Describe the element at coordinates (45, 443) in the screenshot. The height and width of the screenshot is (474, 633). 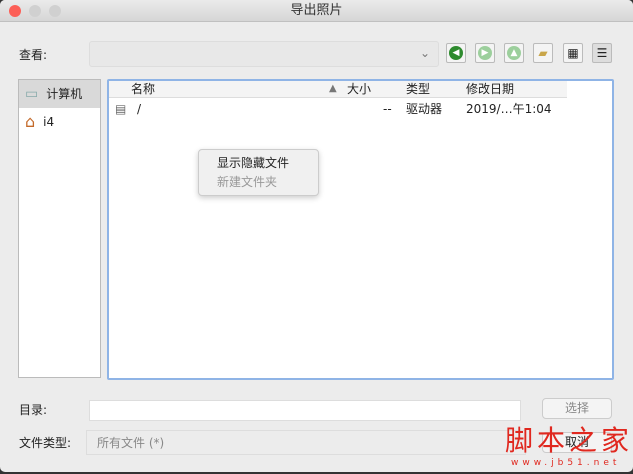
I see `filetype-label: 文件类型:` at that location.